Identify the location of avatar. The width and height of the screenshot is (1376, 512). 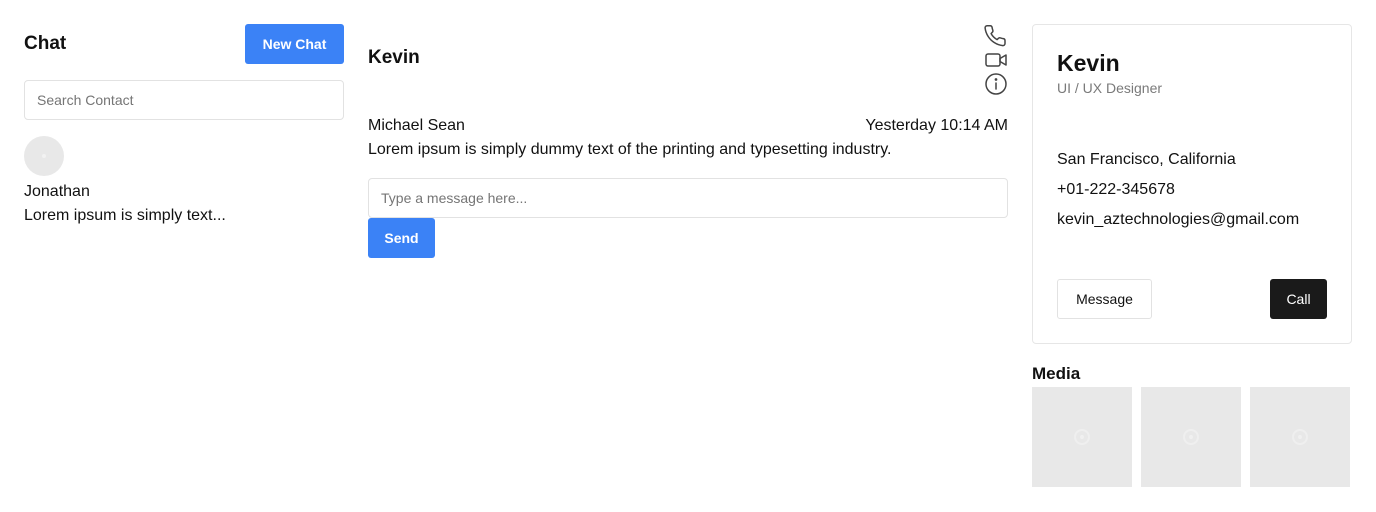
(44, 156).